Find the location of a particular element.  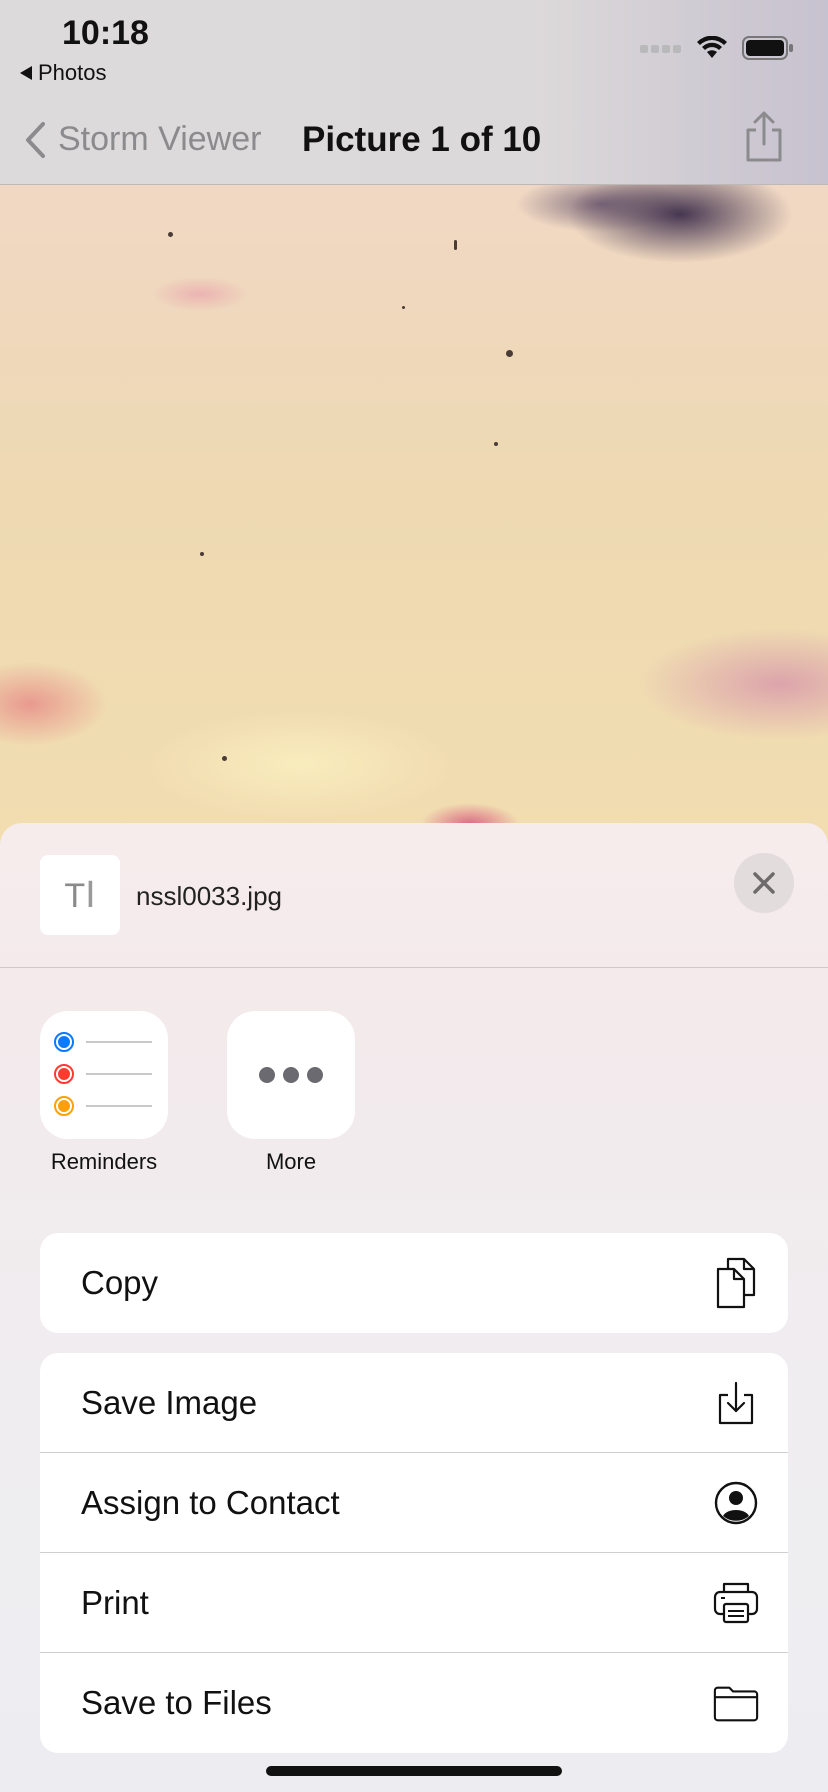

action-save-to-files: Save to Files is located at coordinates (414, 1703).